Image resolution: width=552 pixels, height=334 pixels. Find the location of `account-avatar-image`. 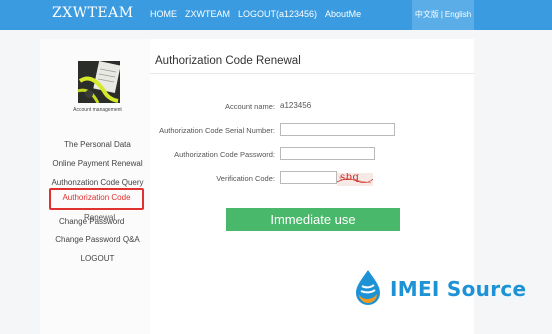

account-avatar-image is located at coordinates (99, 82).